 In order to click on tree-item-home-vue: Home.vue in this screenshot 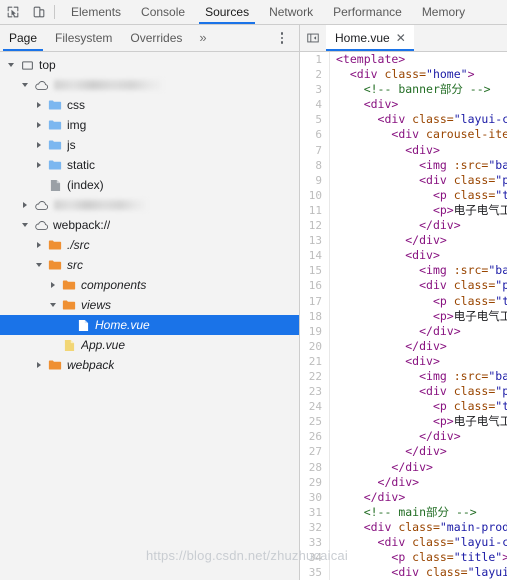, I will do `click(149, 325)`.